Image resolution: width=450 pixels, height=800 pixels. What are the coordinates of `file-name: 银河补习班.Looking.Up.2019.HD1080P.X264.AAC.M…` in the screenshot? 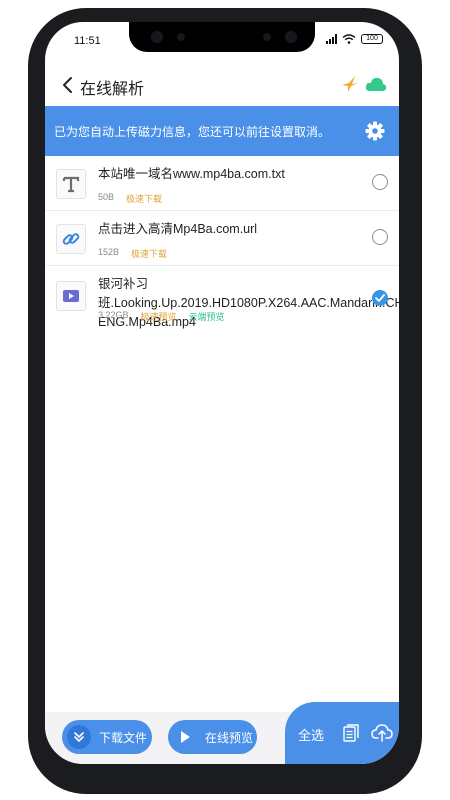 It's located at (248, 303).